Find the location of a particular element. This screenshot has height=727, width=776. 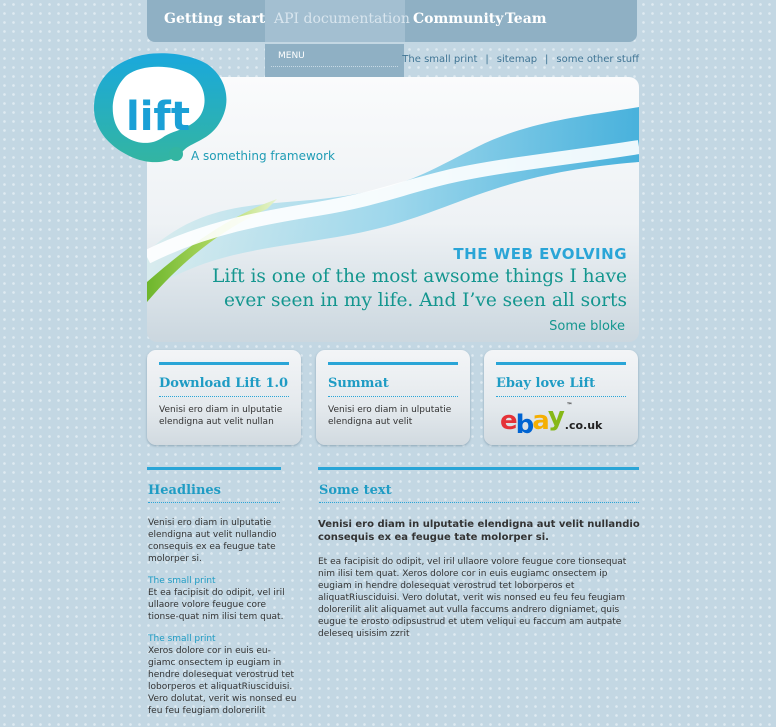

ebay-logo: ebay.co.uk ™ is located at coordinates (562, 421).